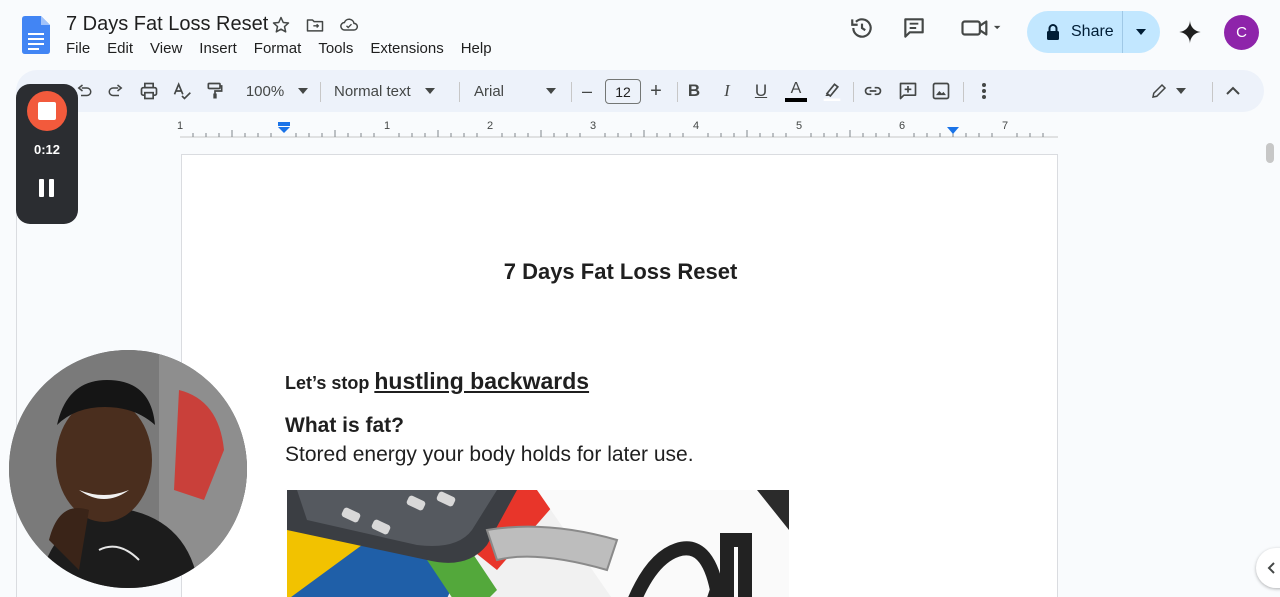  I want to click on lock-icon, so click(1053, 32).